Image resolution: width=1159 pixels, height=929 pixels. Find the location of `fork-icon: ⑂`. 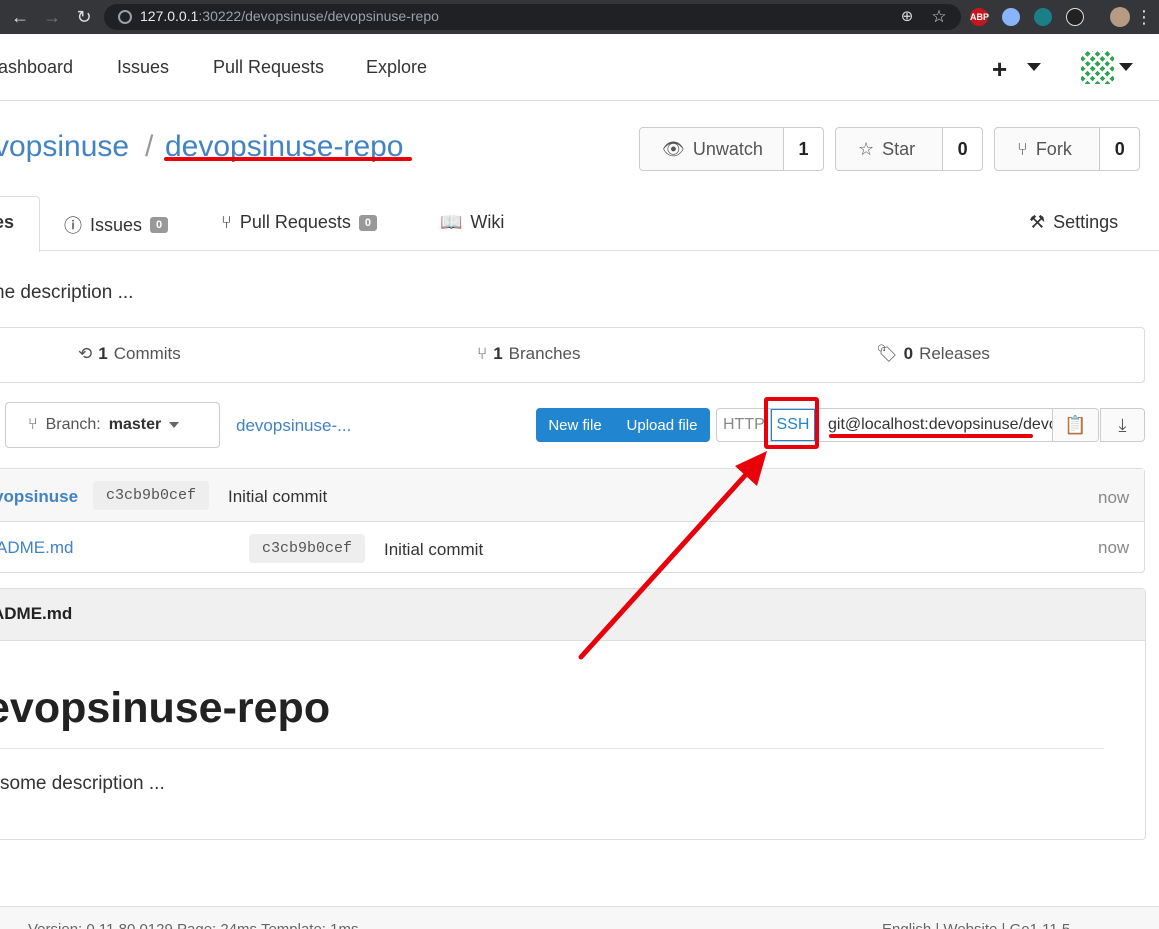

fork-icon: ⑂ is located at coordinates (1022, 148).